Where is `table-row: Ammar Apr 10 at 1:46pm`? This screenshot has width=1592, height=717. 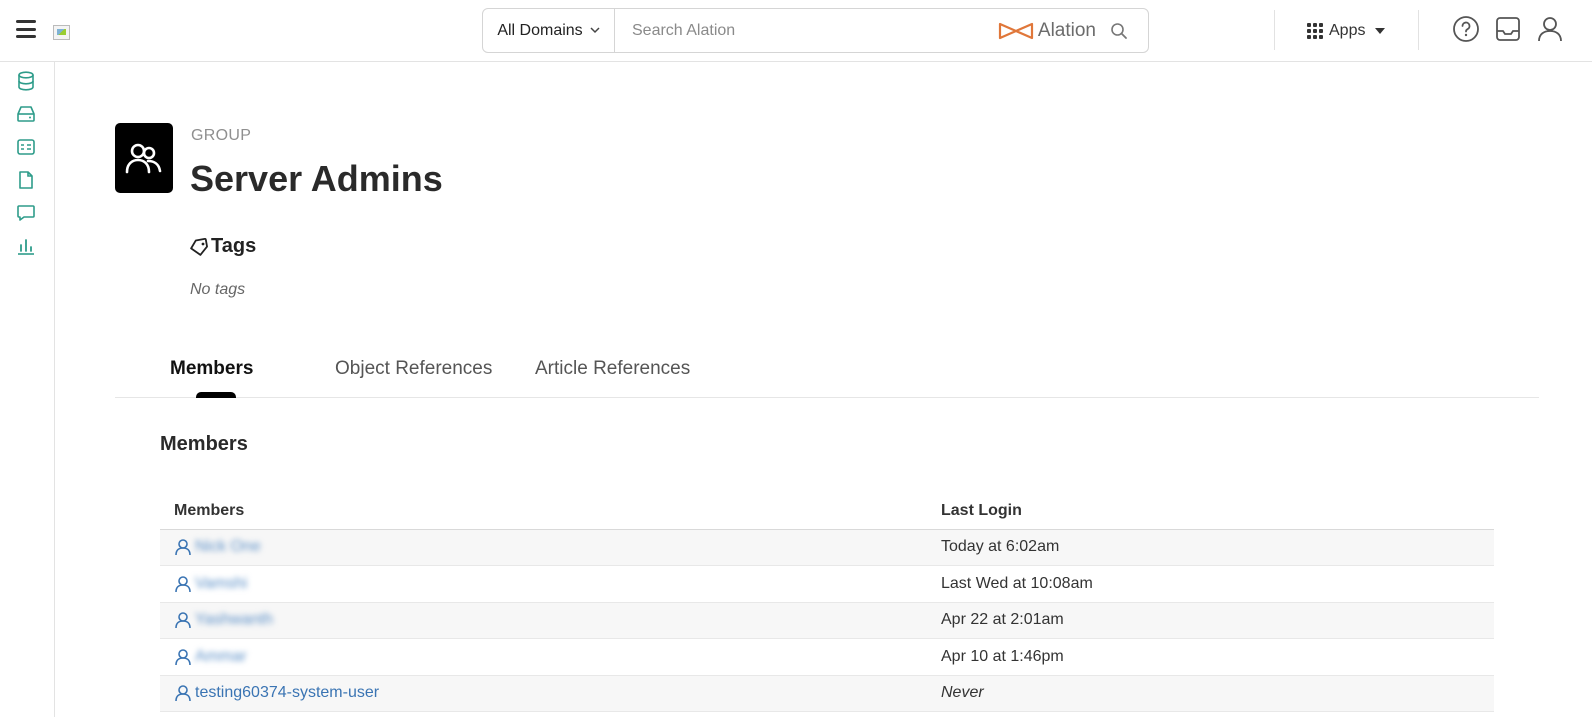 table-row: Ammar Apr 10 at 1:46pm is located at coordinates (827, 657).